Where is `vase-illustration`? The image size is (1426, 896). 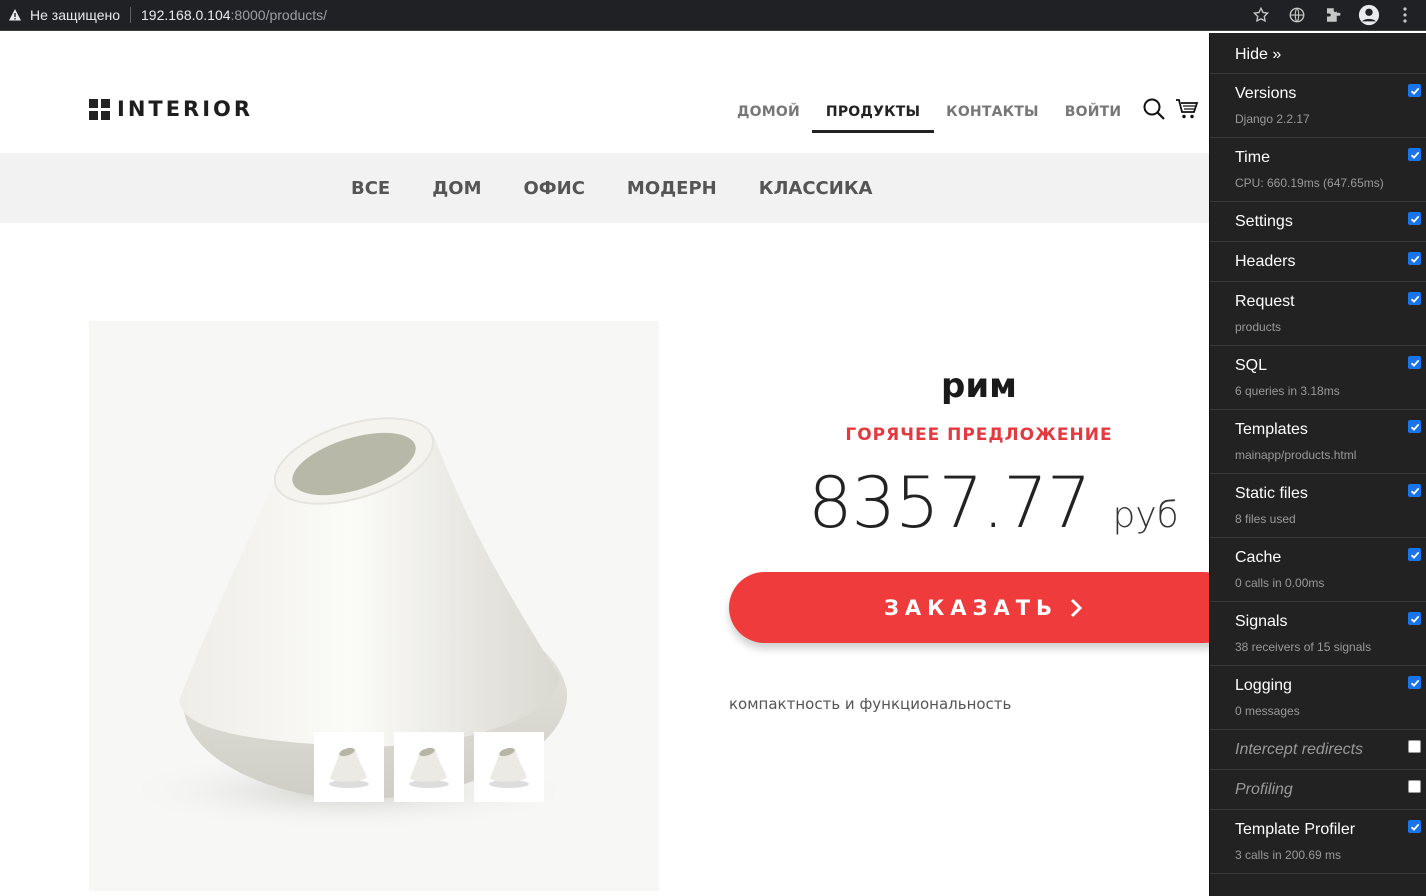 vase-illustration is located at coordinates (349, 624).